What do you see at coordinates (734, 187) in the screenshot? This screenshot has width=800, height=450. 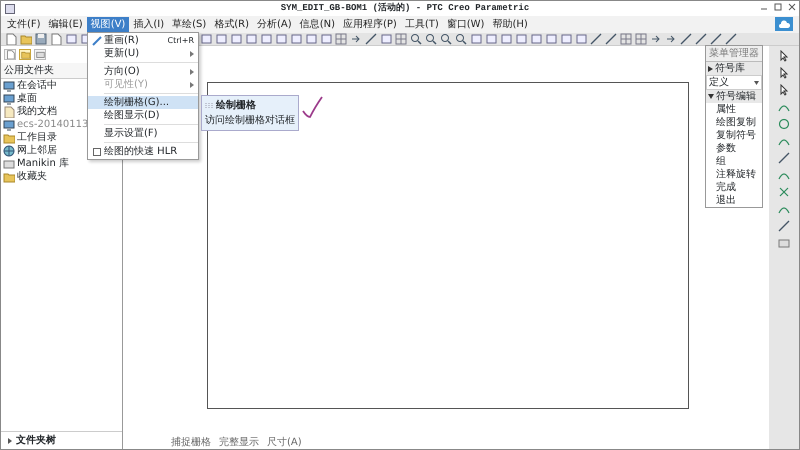 I see `menu-manager-item: 完成` at bounding box center [734, 187].